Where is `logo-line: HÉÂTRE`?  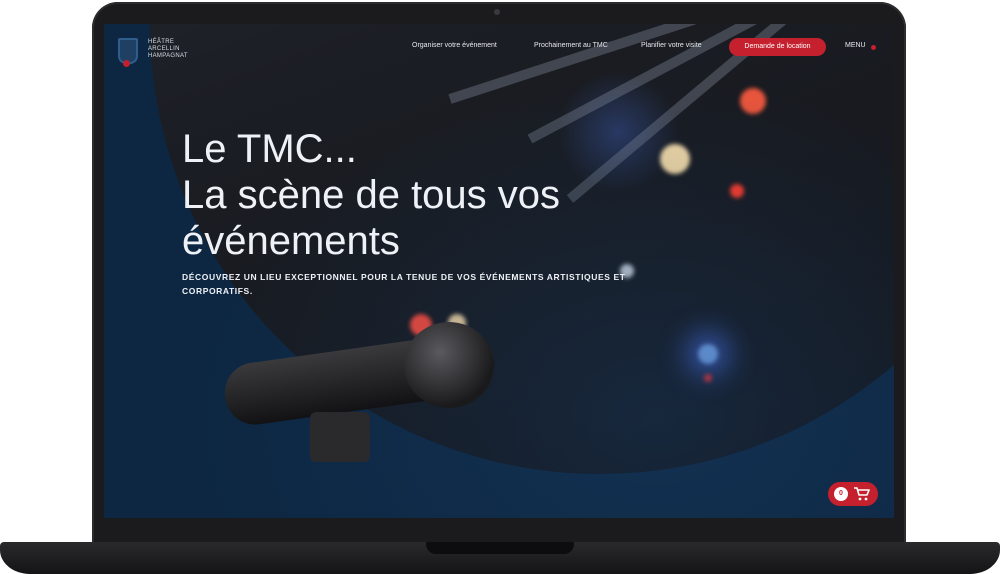
logo-line: HÉÂTRE is located at coordinates (161, 42).